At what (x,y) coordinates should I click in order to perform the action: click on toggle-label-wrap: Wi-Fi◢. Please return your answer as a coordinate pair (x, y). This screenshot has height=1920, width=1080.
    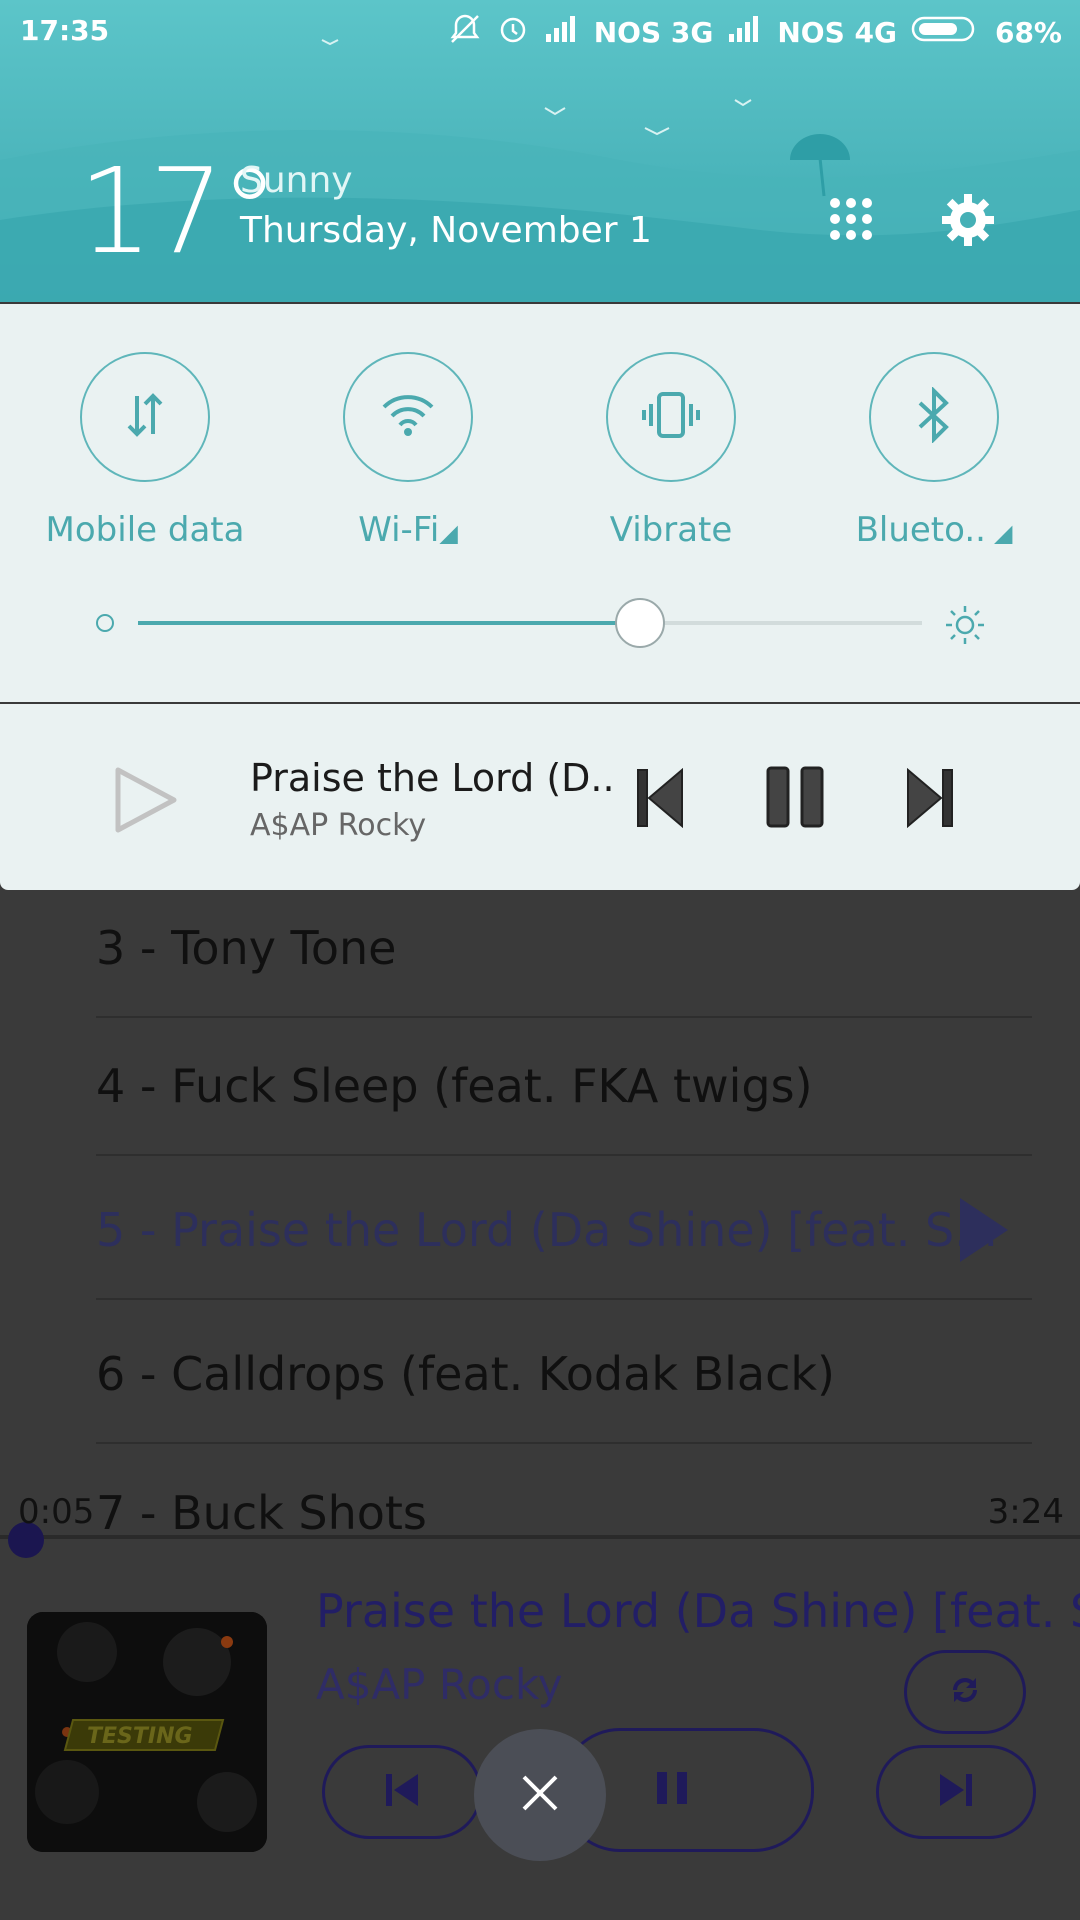
    Looking at the image, I should click on (408, 530).